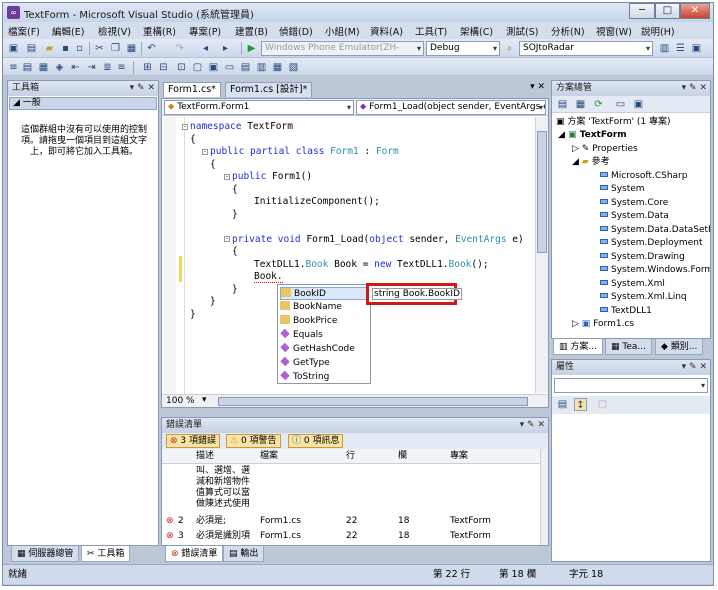 The height and width of the screenshot is (590, 718). I want to click on tree-references: ◢ ▰ 參考, so click(591, 162).